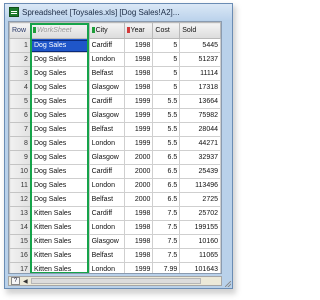  Describe the element at coordinates (200, 227) in the screenshot. I see `cell-sold: 199155` at that location.